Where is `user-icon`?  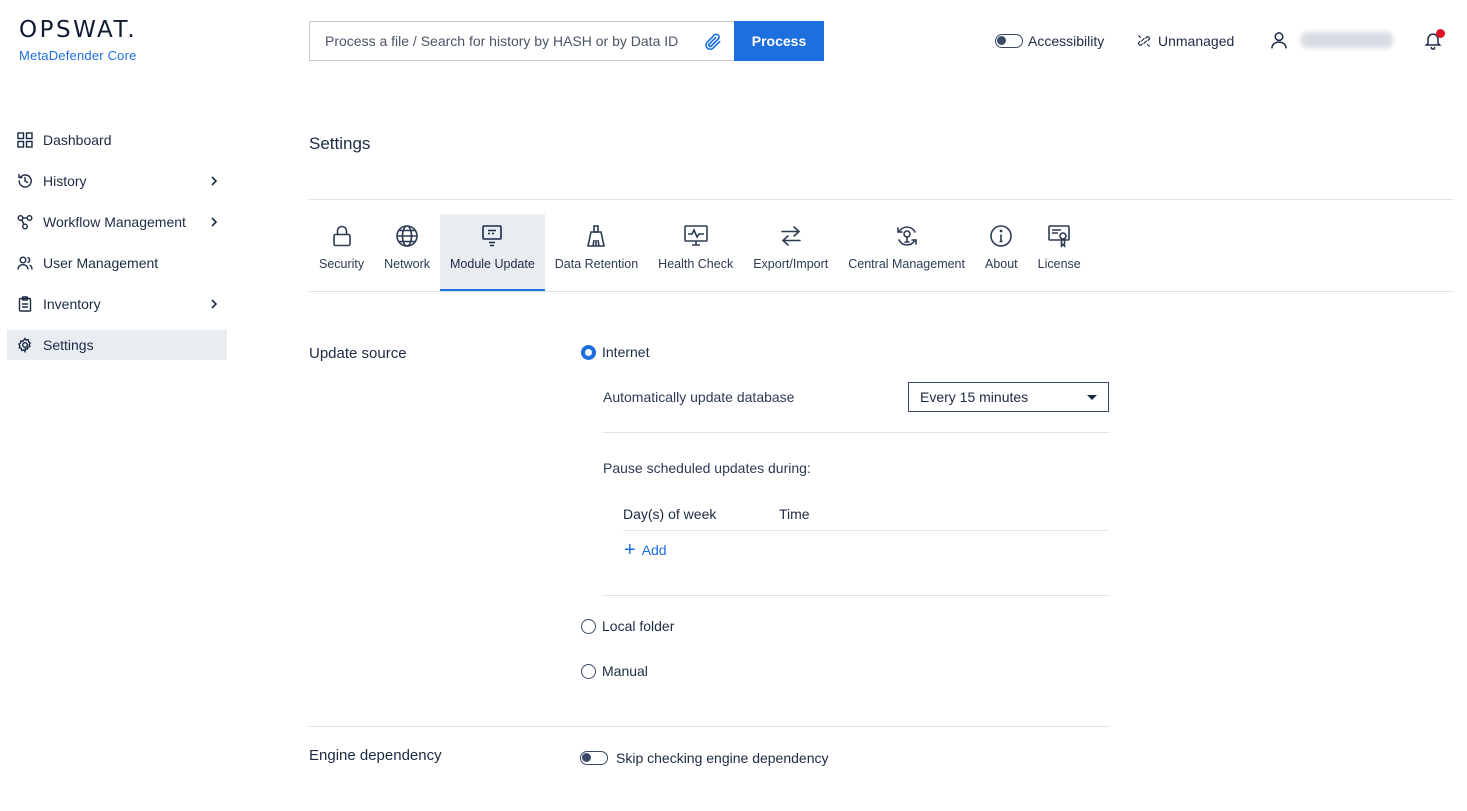
user-icon is located at coordinates (1279, 40).